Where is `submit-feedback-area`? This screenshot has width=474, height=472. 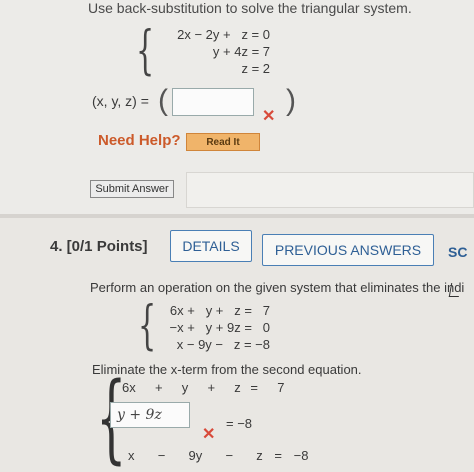
submit-feedback-area is located at coordinates (330, 190).